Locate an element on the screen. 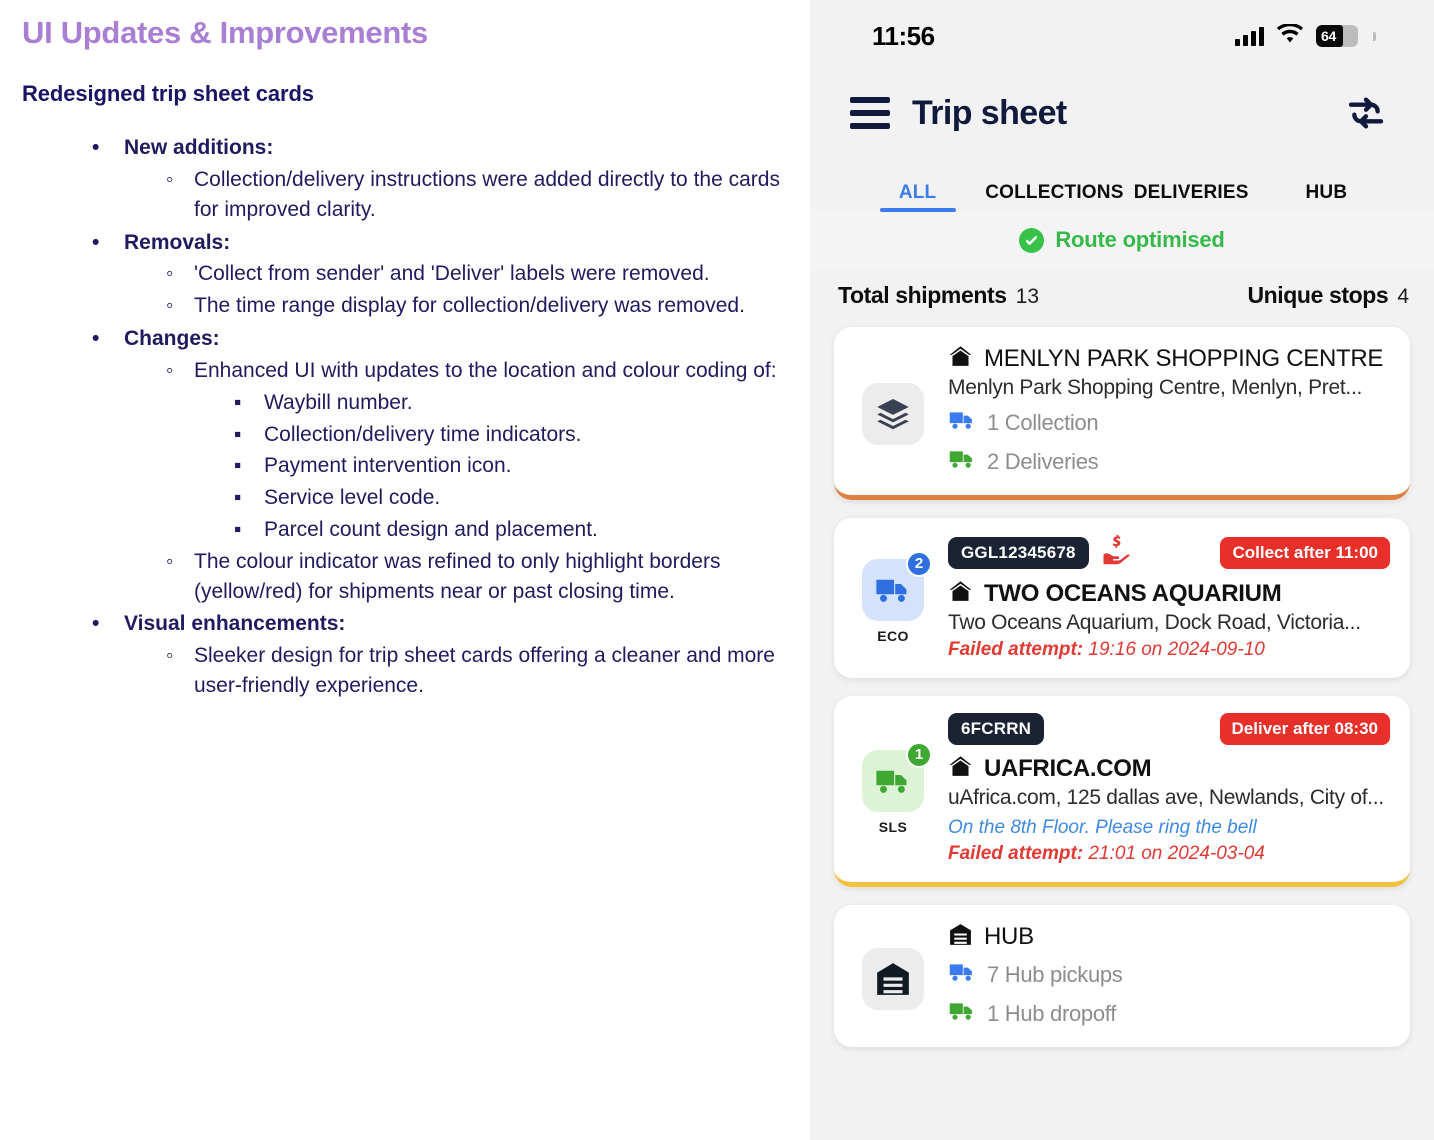  delivery-truck-icon is located at coordinates (962, 461).